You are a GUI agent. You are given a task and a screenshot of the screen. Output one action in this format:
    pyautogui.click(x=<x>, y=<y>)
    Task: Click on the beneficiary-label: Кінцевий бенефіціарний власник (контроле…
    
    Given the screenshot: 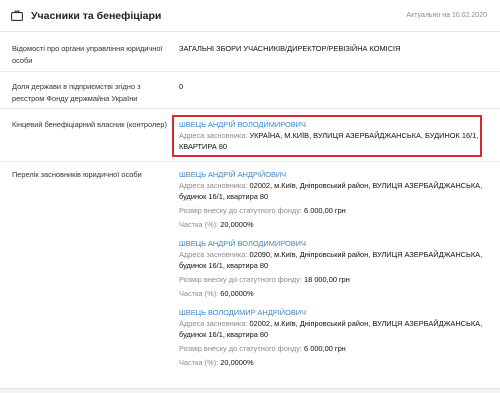 What is the action you would take?
    pyautogui.click(x=89, y=124)
    